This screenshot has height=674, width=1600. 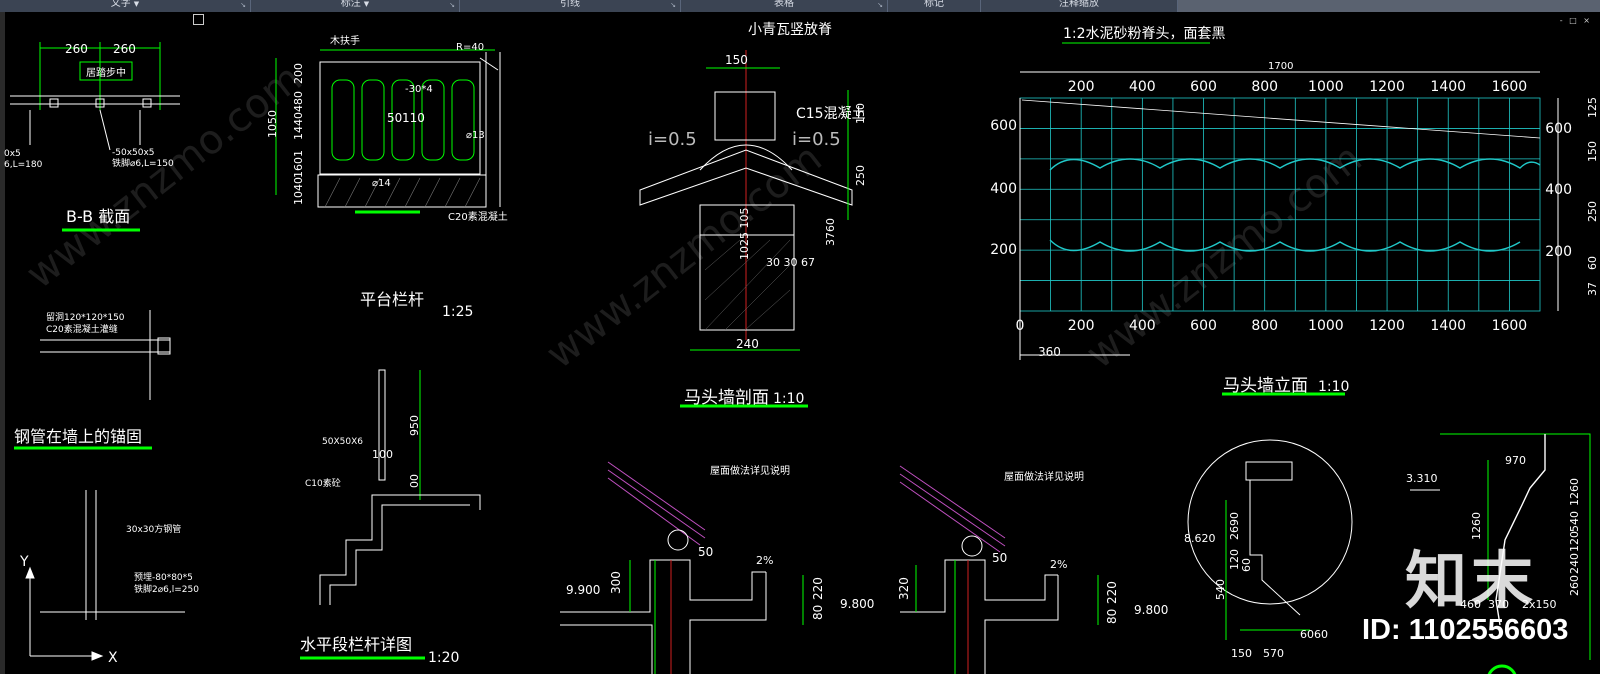 I want to click on green-marker-icon, so click(x=1502, y=669).